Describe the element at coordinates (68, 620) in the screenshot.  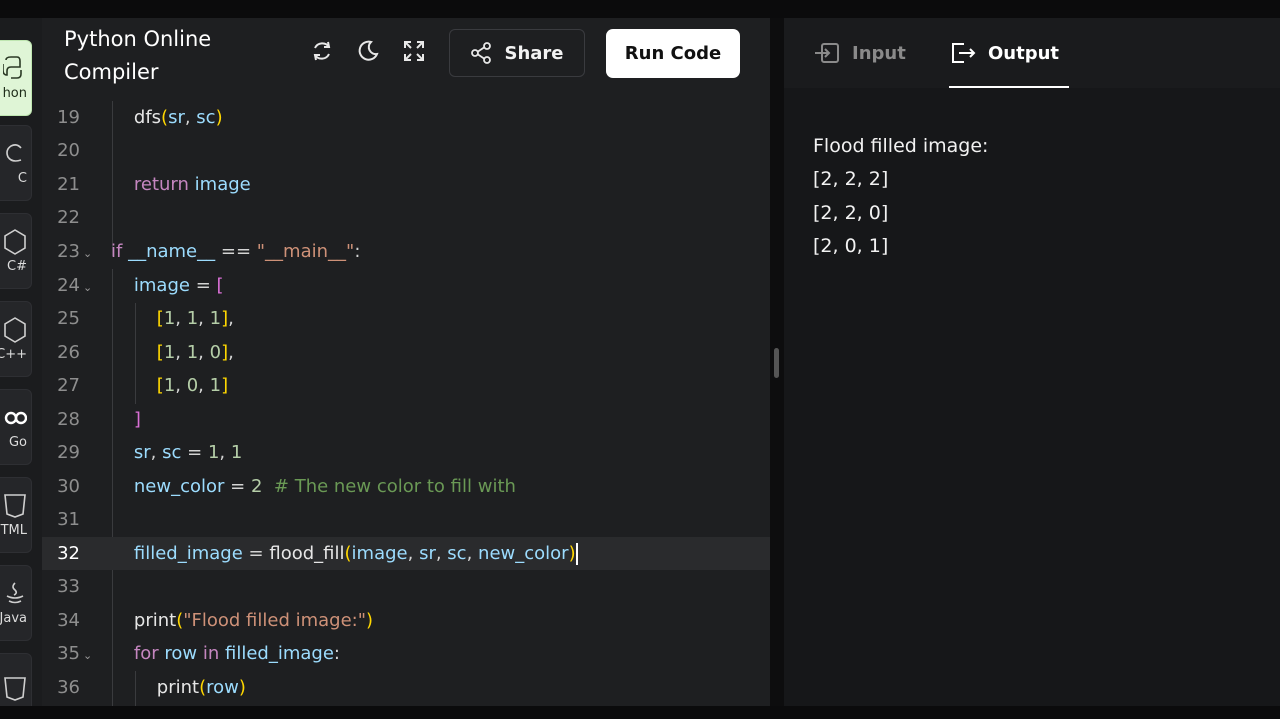
I see `line-number: 34` at that location.